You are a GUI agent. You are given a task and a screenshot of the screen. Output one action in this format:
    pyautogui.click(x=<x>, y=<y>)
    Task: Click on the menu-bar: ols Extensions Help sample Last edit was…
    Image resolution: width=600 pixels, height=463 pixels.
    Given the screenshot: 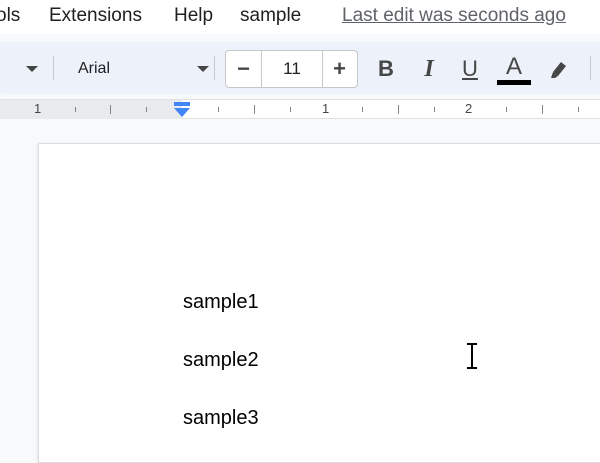 What is the action you would take?
    pyautogui.click(x=300, y=17)
    